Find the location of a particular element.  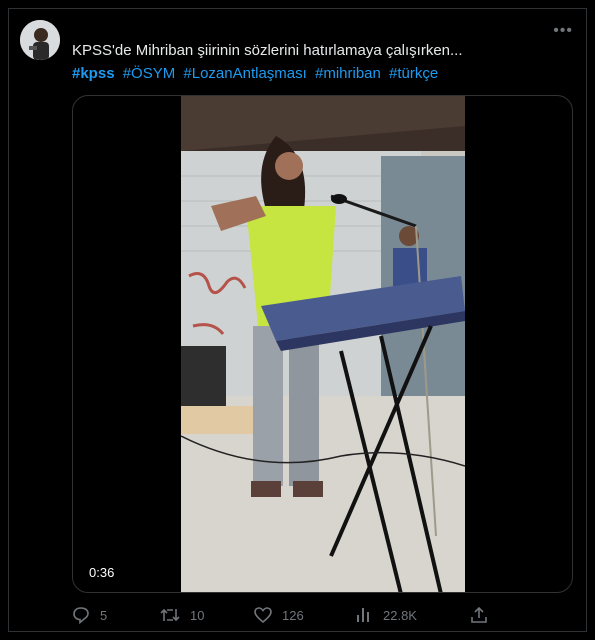

like-button: 126 is located at coordinates (279, 615).